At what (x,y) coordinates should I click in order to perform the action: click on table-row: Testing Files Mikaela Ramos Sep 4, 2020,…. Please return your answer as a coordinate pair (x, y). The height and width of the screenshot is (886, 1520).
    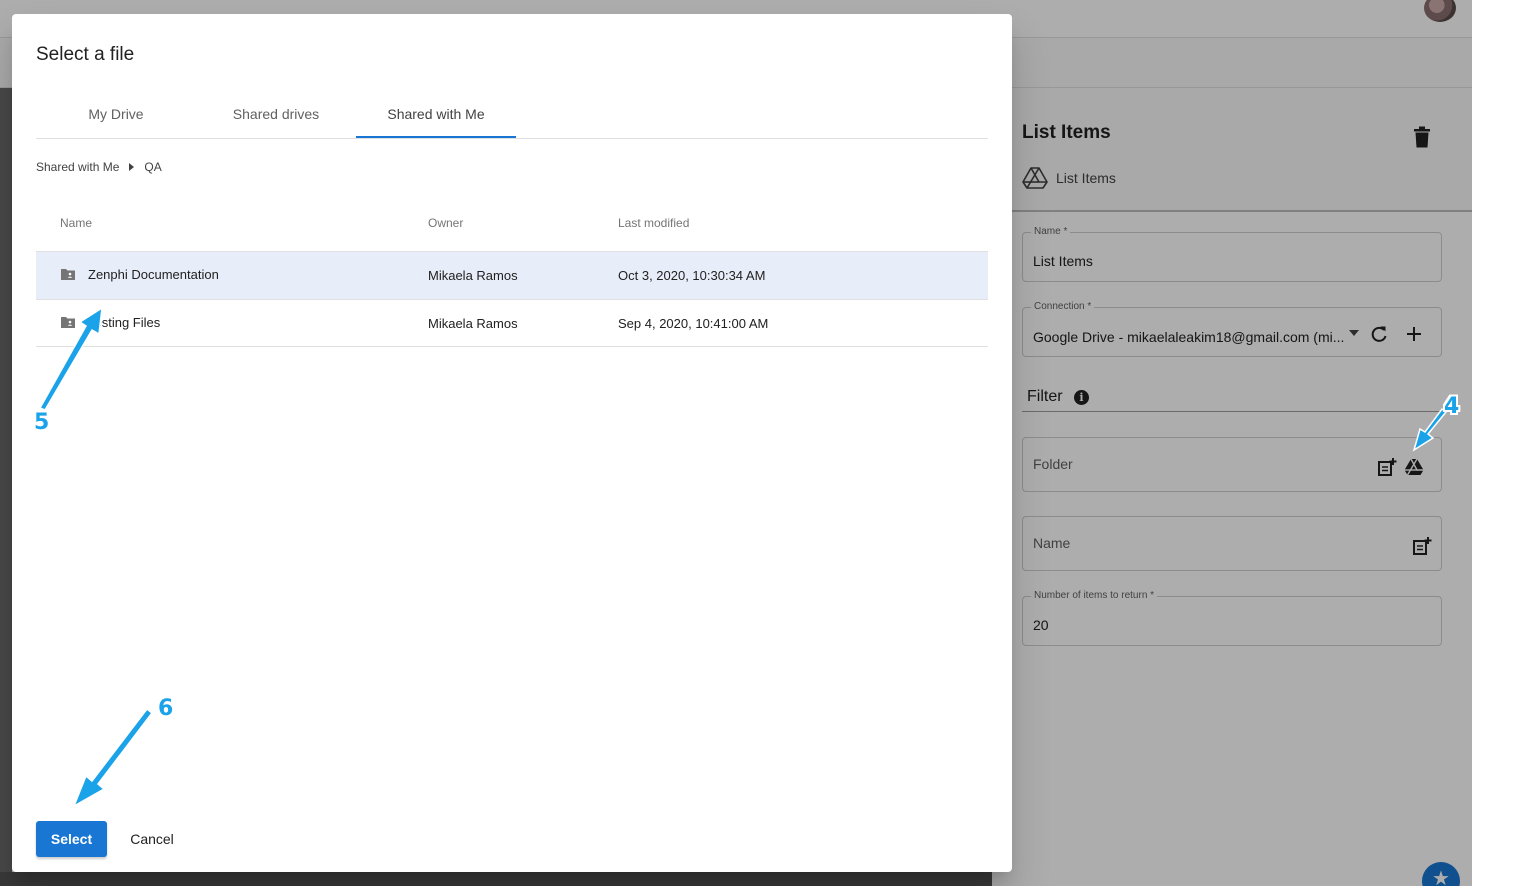
    Looking at the image, I should click on (512, 323).